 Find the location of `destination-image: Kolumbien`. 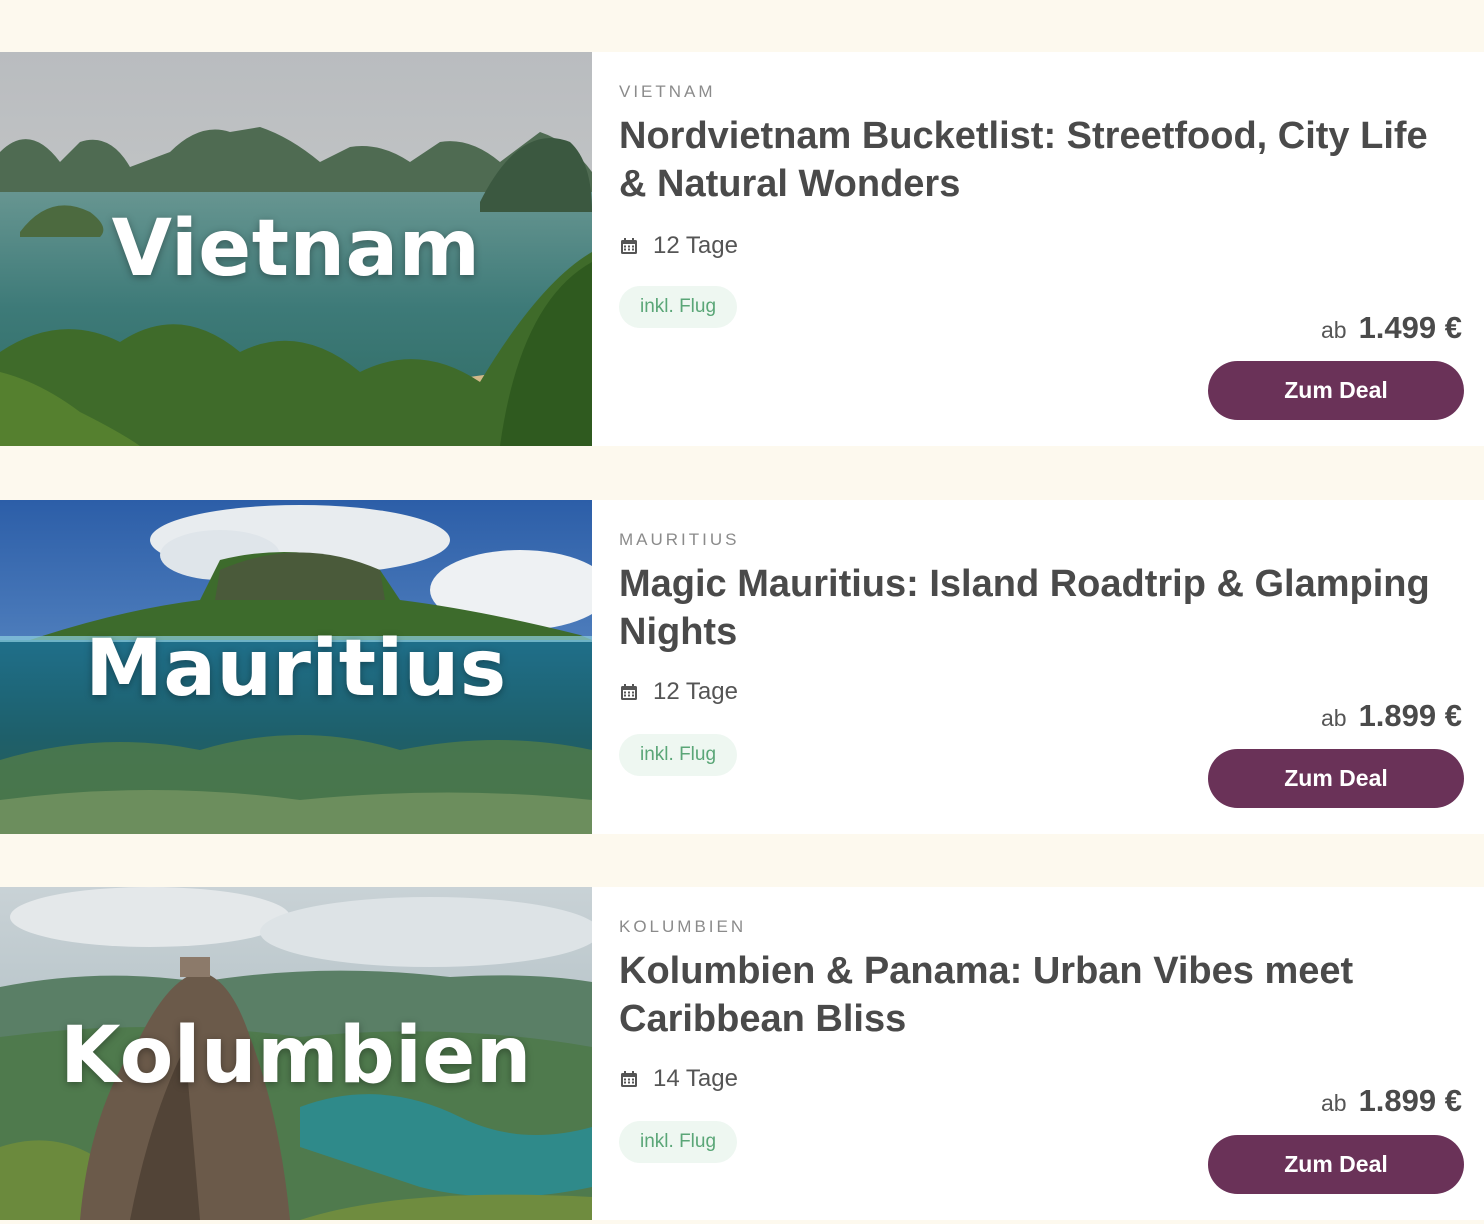

destination-image: Kolumbien is located at coordinates (296, 1053).